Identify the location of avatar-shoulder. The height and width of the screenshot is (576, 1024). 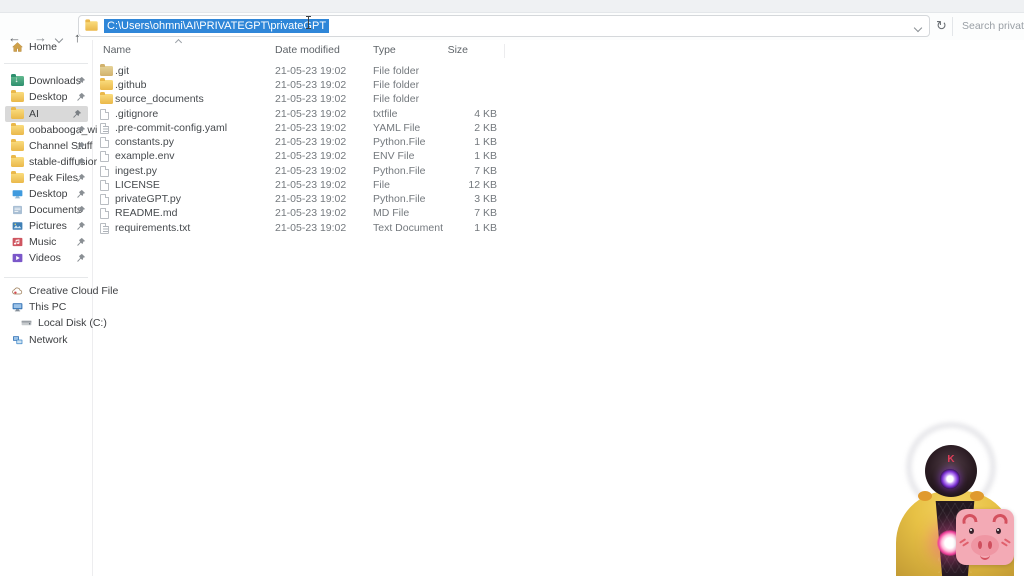
(925, 496).